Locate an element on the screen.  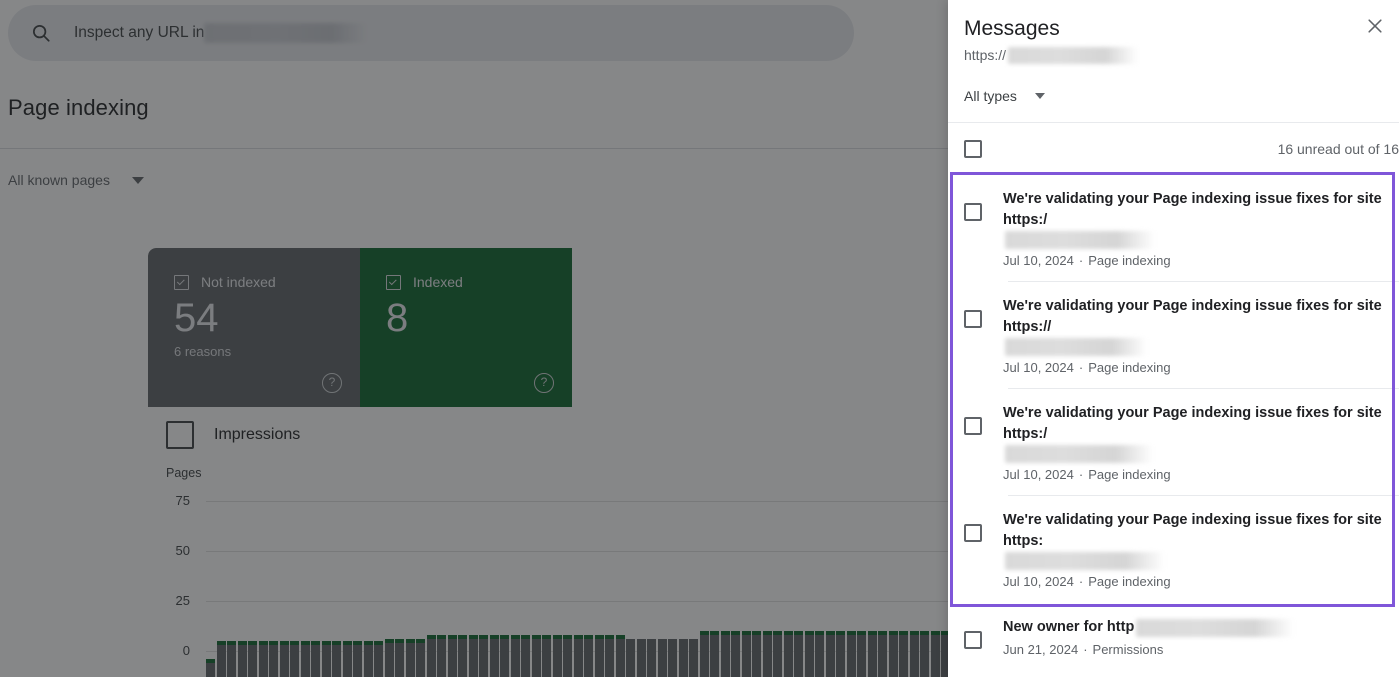
messages-panel-header: Messages https:// is located at coordinates (1173, 32).